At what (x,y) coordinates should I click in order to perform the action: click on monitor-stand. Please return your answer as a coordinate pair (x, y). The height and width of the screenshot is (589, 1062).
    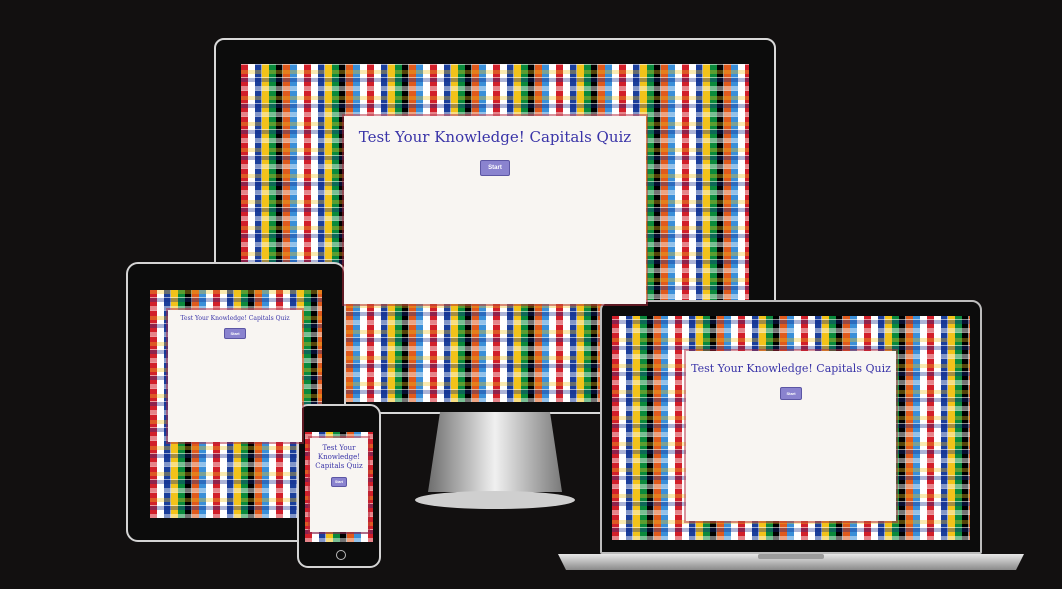
    Looking at the image, I should click on (495, 460).